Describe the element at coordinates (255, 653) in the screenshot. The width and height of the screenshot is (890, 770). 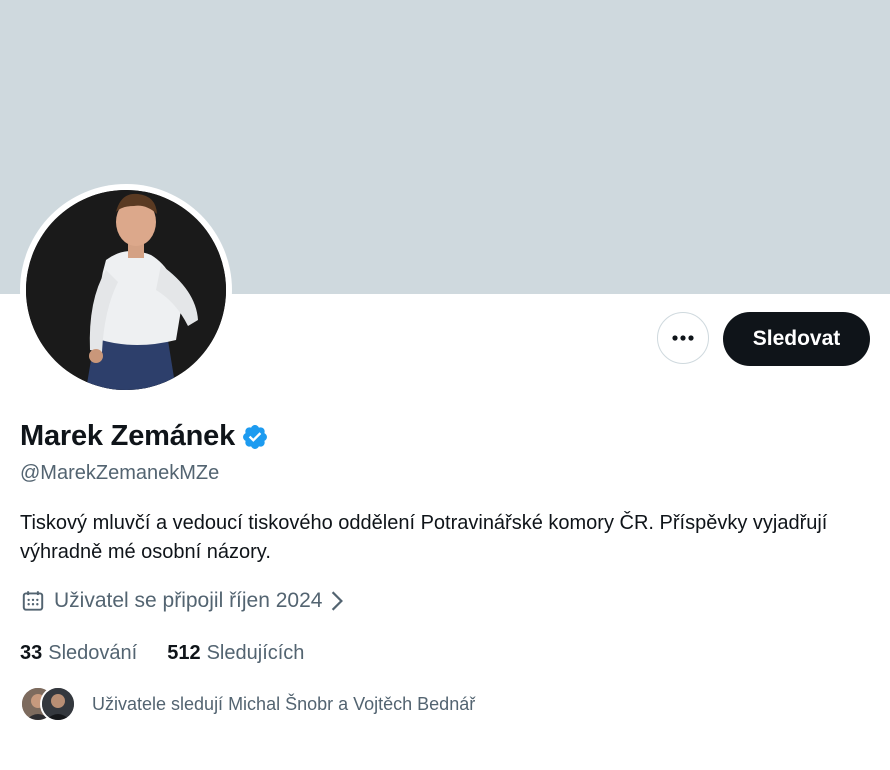
I see `followers-label: Sledujících` at that location.